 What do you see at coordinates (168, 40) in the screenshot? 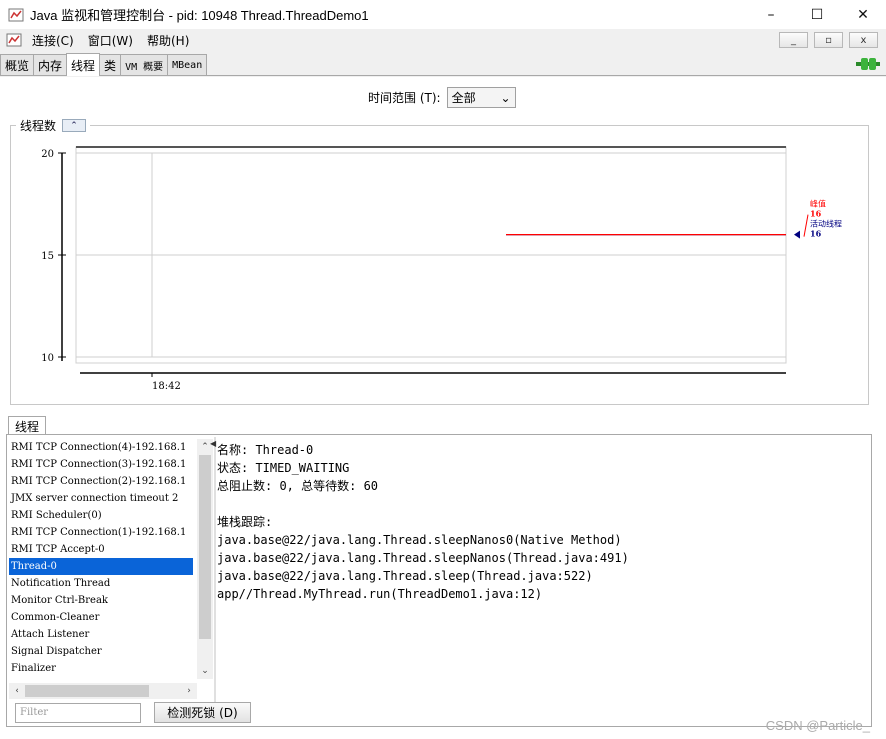
I see `menu-help: 帮助(H)` at bounding box center [168, 40].